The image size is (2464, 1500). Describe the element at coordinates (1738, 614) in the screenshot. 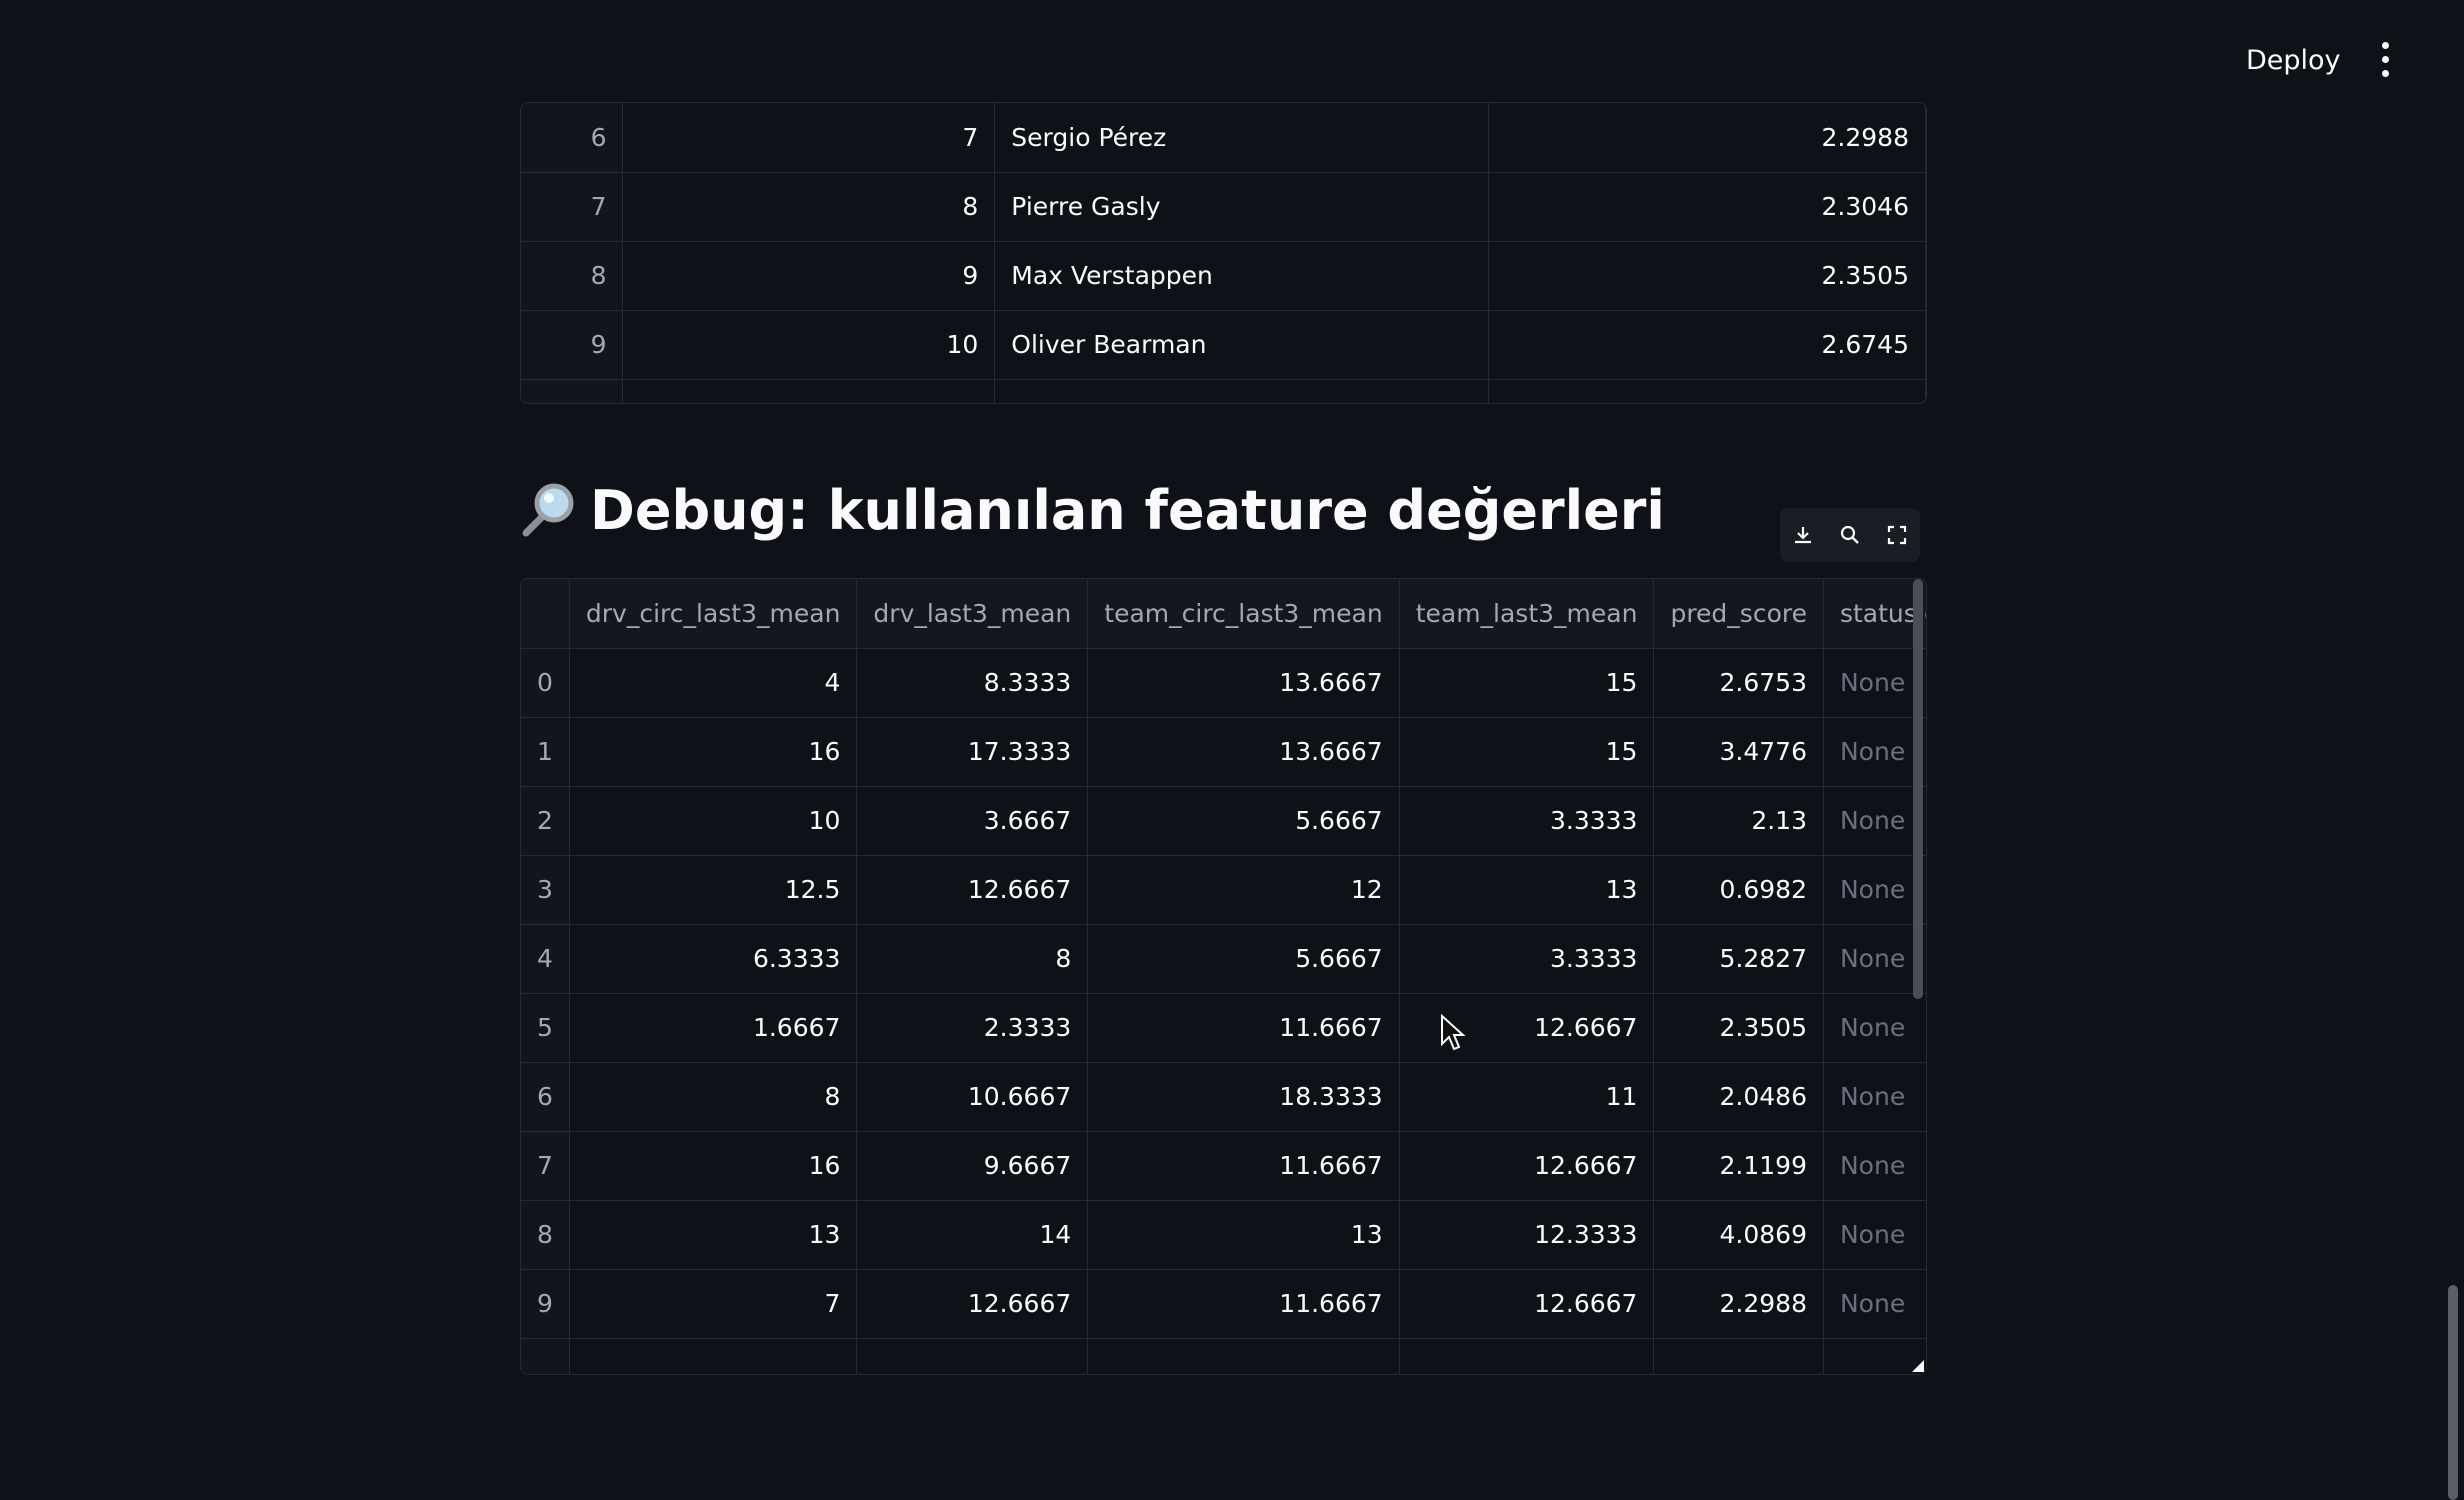

I see `column-header: pred_score` at that location.